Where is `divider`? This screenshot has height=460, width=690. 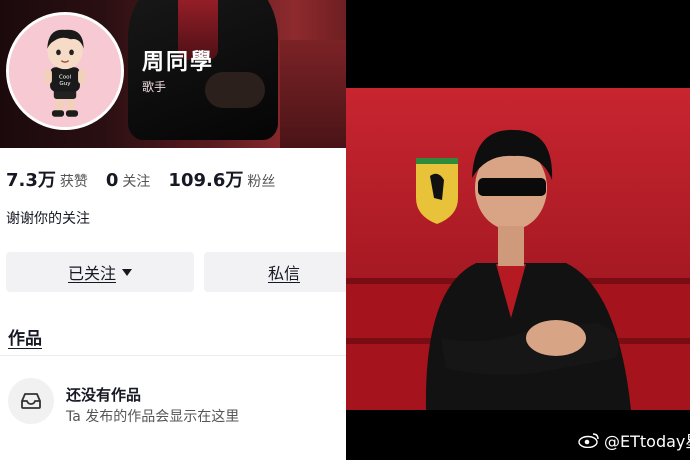
divider is located at coordinates (173, 355).